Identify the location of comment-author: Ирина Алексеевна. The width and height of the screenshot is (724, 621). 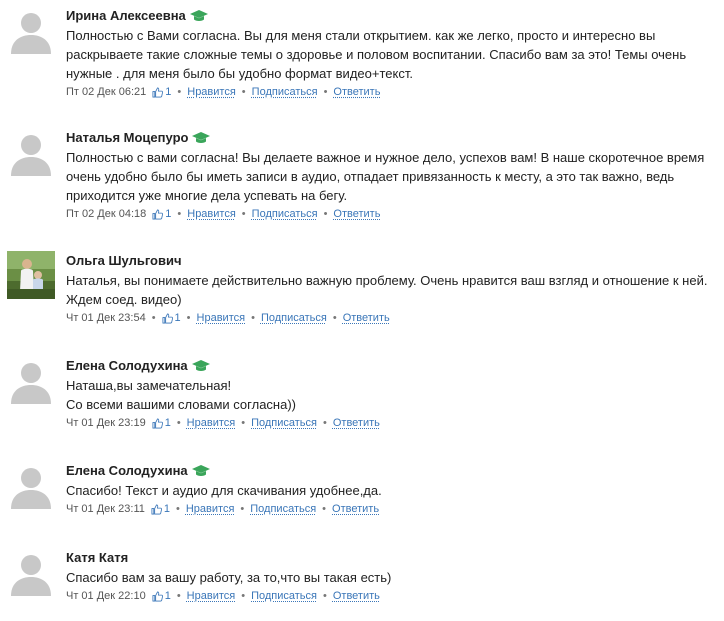
(126, 15).